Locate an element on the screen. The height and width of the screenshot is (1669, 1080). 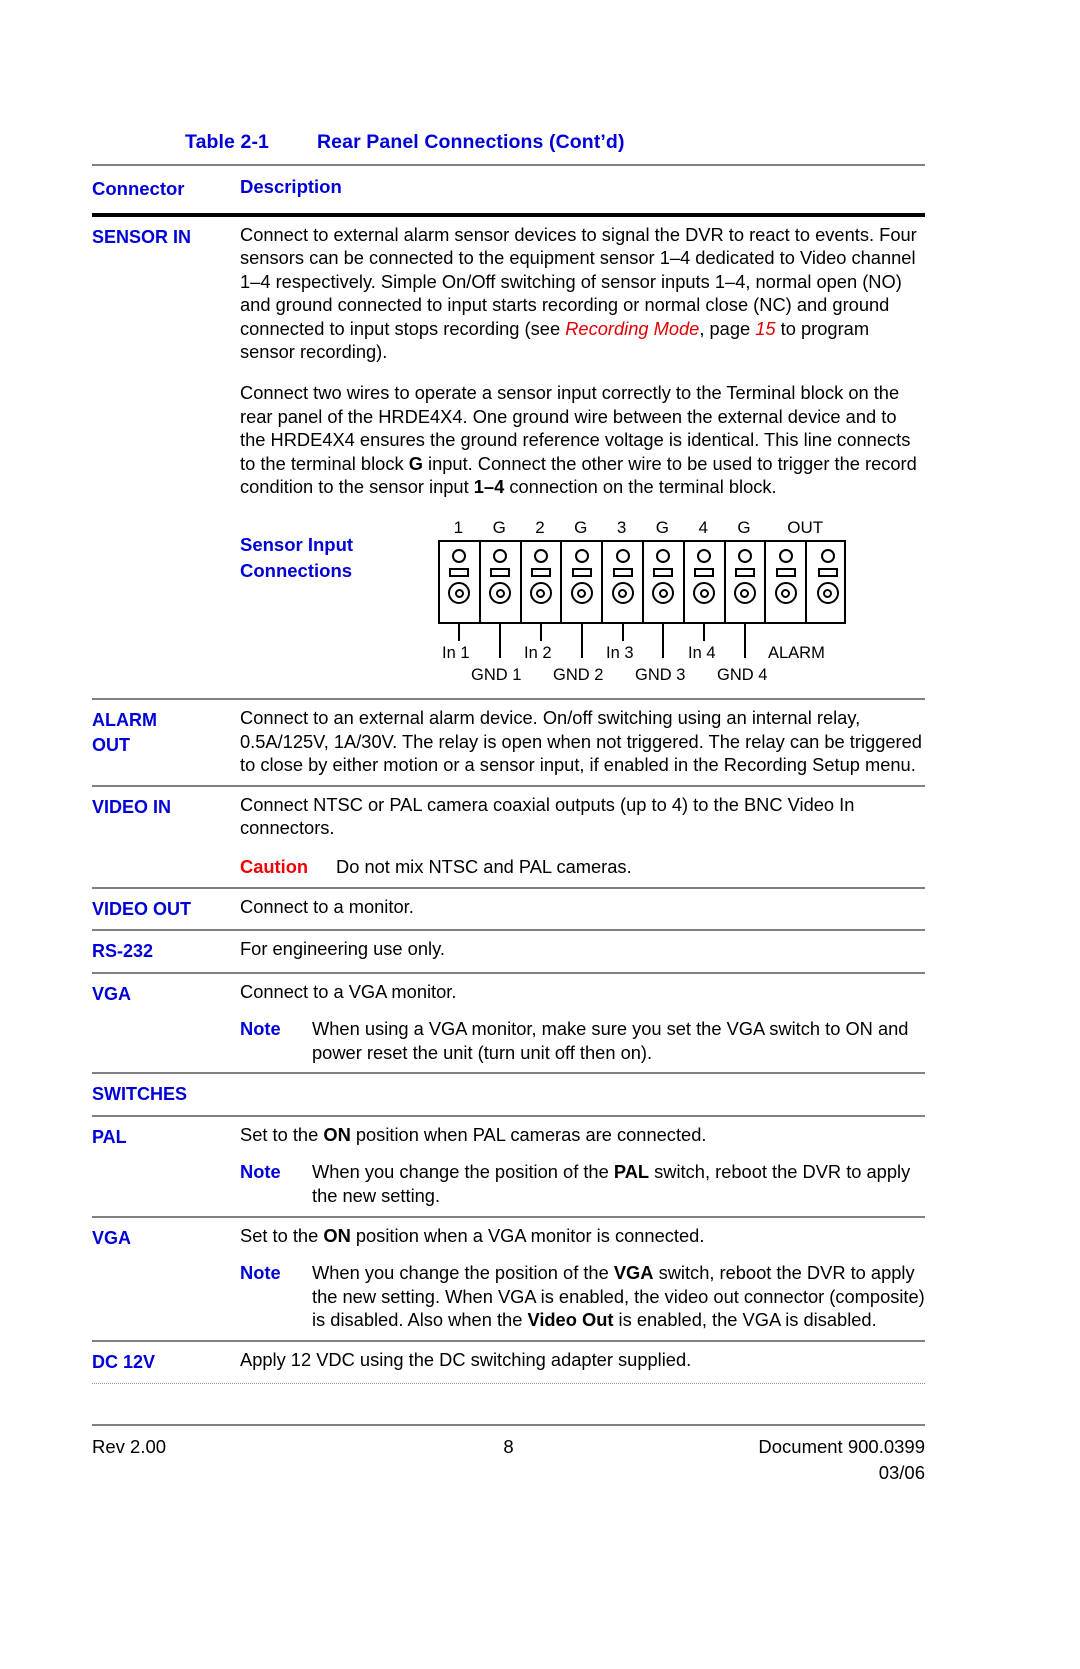
bottom-label-in1: In 1 is located at coordinates (456, 653).